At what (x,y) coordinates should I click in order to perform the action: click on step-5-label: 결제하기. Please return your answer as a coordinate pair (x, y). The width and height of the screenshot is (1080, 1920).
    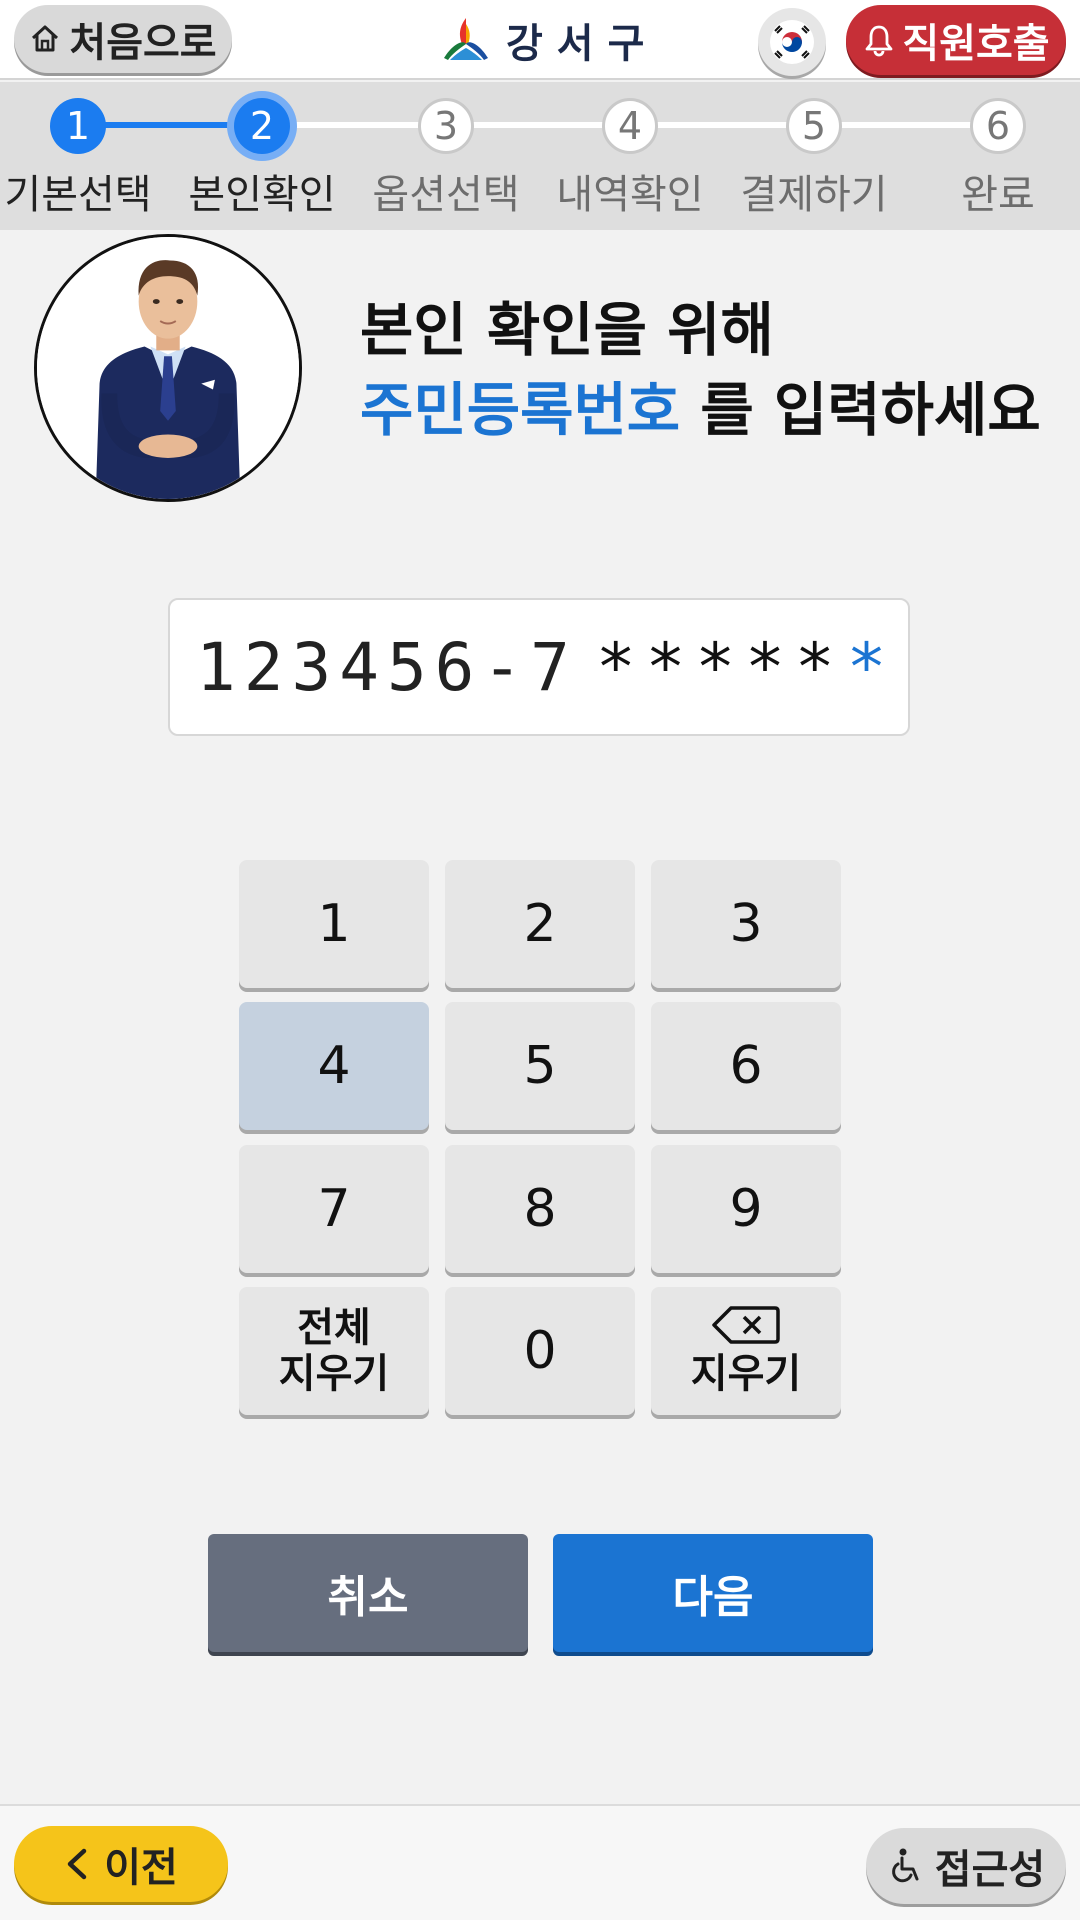
    Looking at the image, I should click on (814, 195).